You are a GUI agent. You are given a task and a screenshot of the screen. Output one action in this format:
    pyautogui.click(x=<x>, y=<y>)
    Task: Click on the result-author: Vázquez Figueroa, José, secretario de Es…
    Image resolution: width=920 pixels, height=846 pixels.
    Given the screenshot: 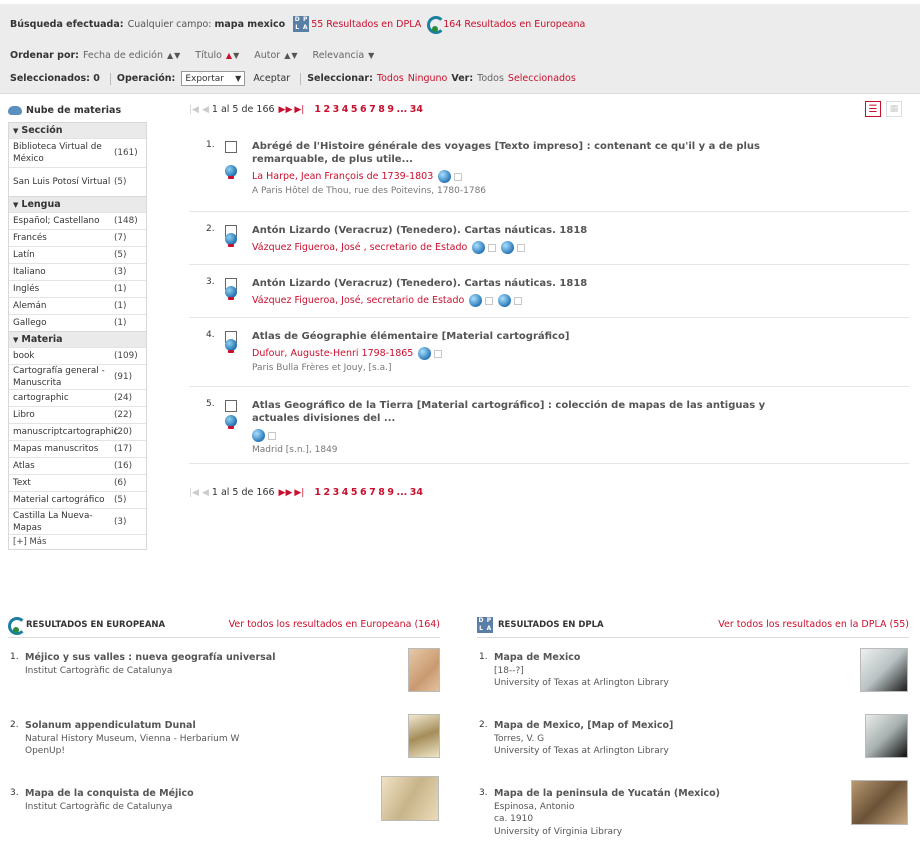 What is the action you would take?
    pyautogui.click(x=358, y=300)
    